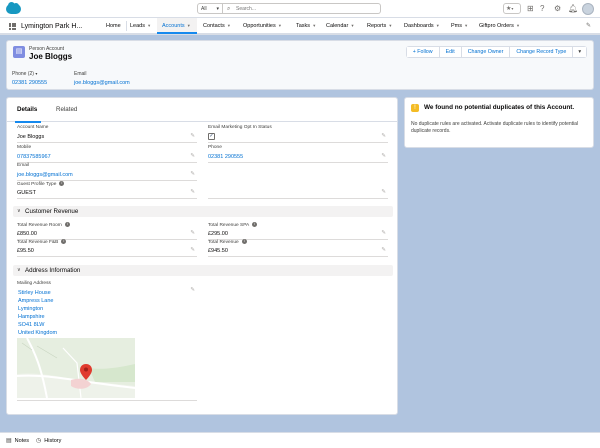  Describe the element at coordinates (377, 26) in the screenshot. I see `nav-item-label: Reports` at that location.